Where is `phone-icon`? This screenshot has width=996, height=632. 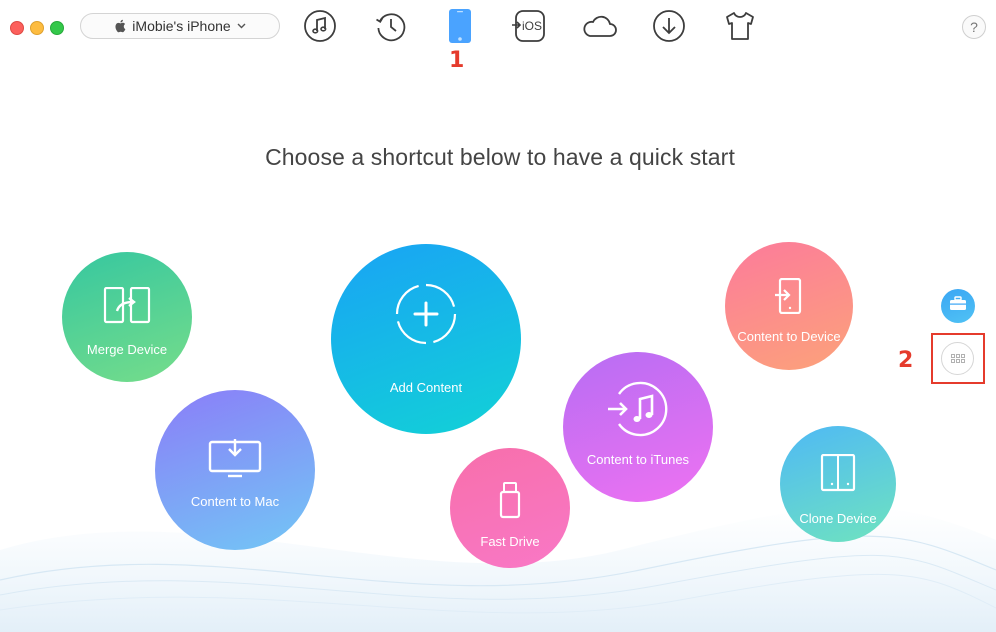
phone-icon is located at coordinates (460, 28).